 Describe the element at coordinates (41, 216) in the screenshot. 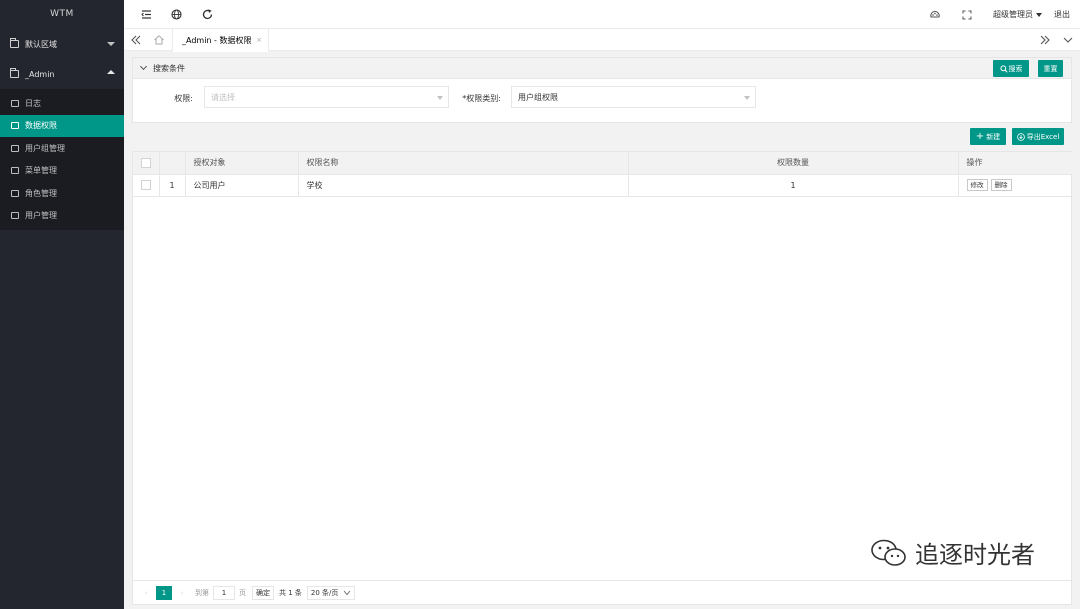

I see `sidebar-item-label: 用户管理` at that location.